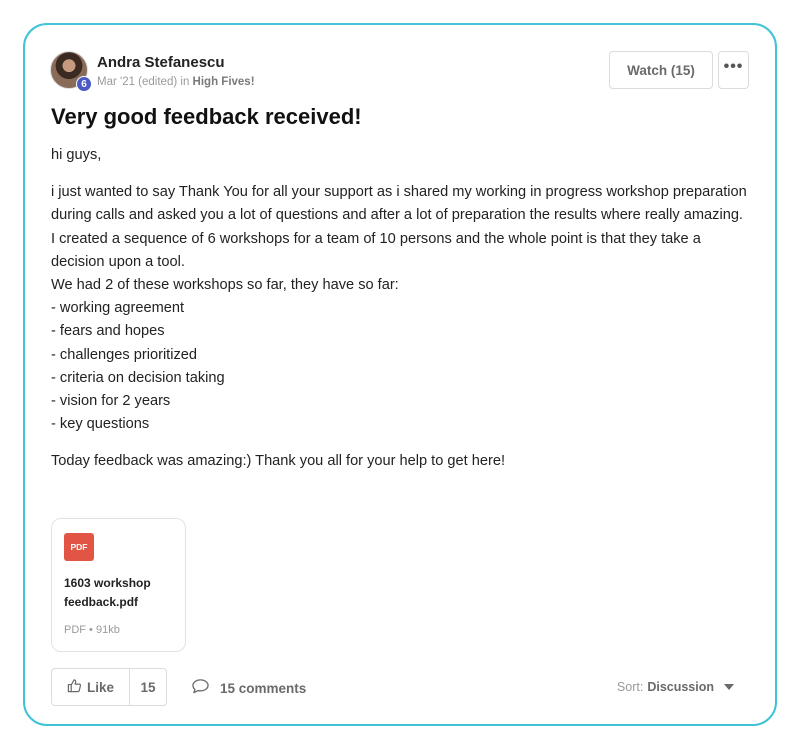 This screenshot has width=800, height=748. I want to click on attachment-file-name: 1603 workshop feedback.pdf, so click(121, 593).